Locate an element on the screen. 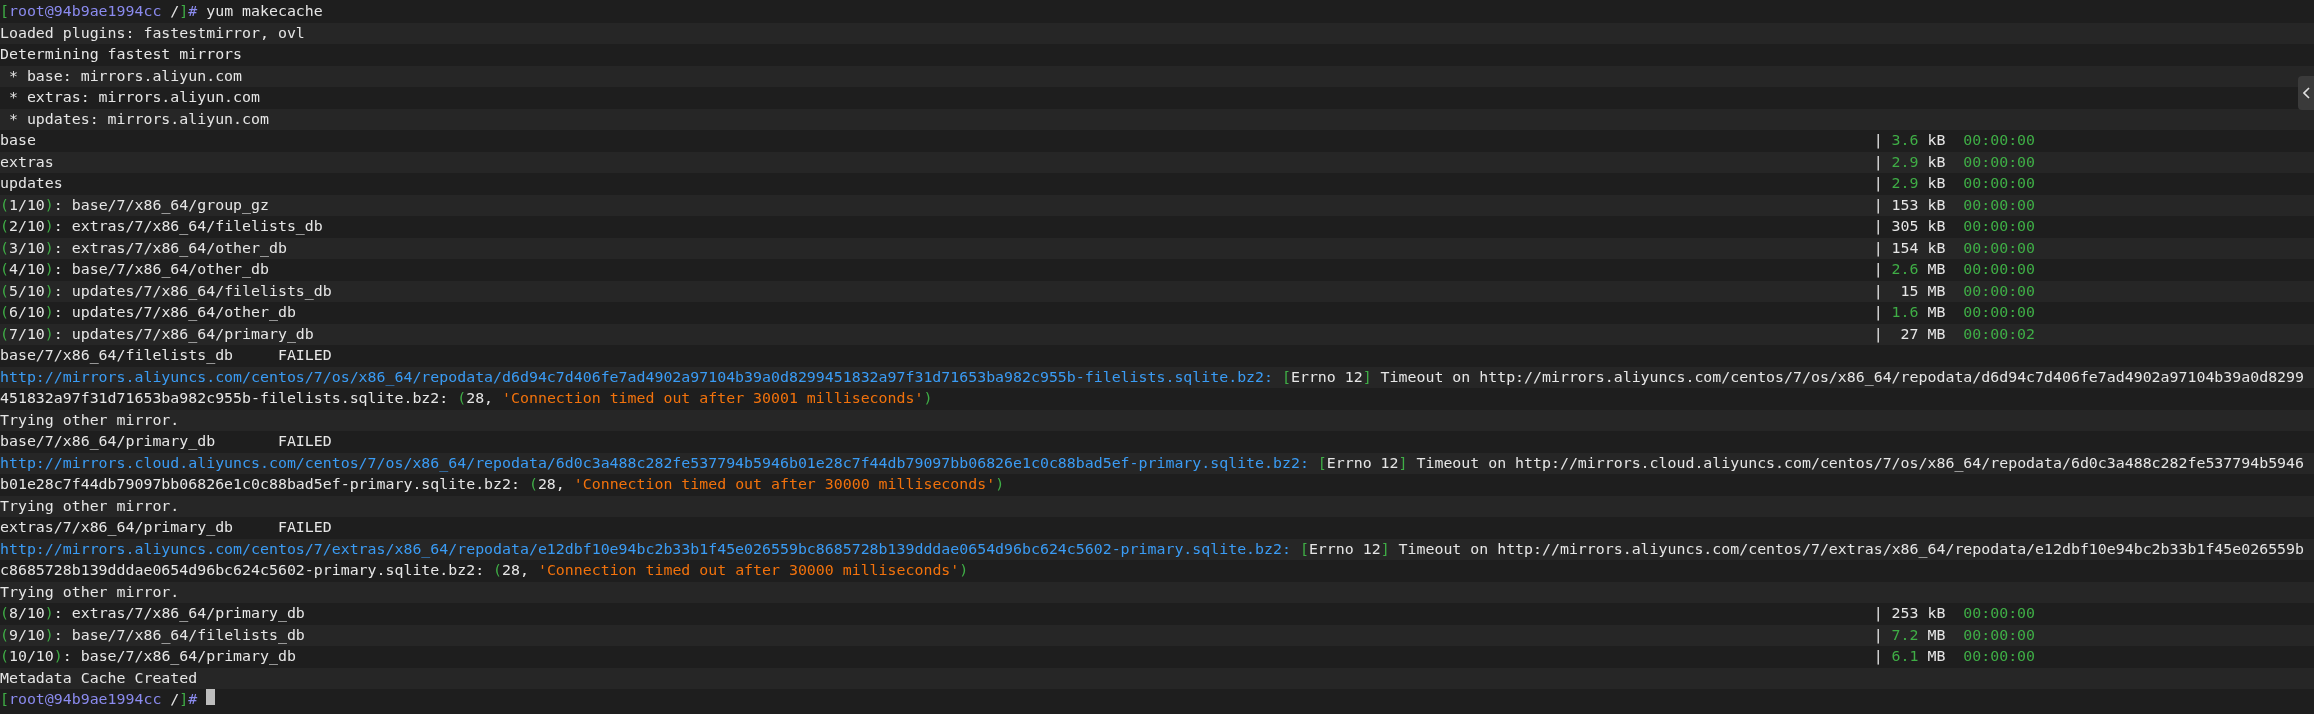 Image resolution: width=2314 pixels, height=714 pixels. transfer-stats: | 253 kB 00:00:00 is located at coordinates (1954, 613).